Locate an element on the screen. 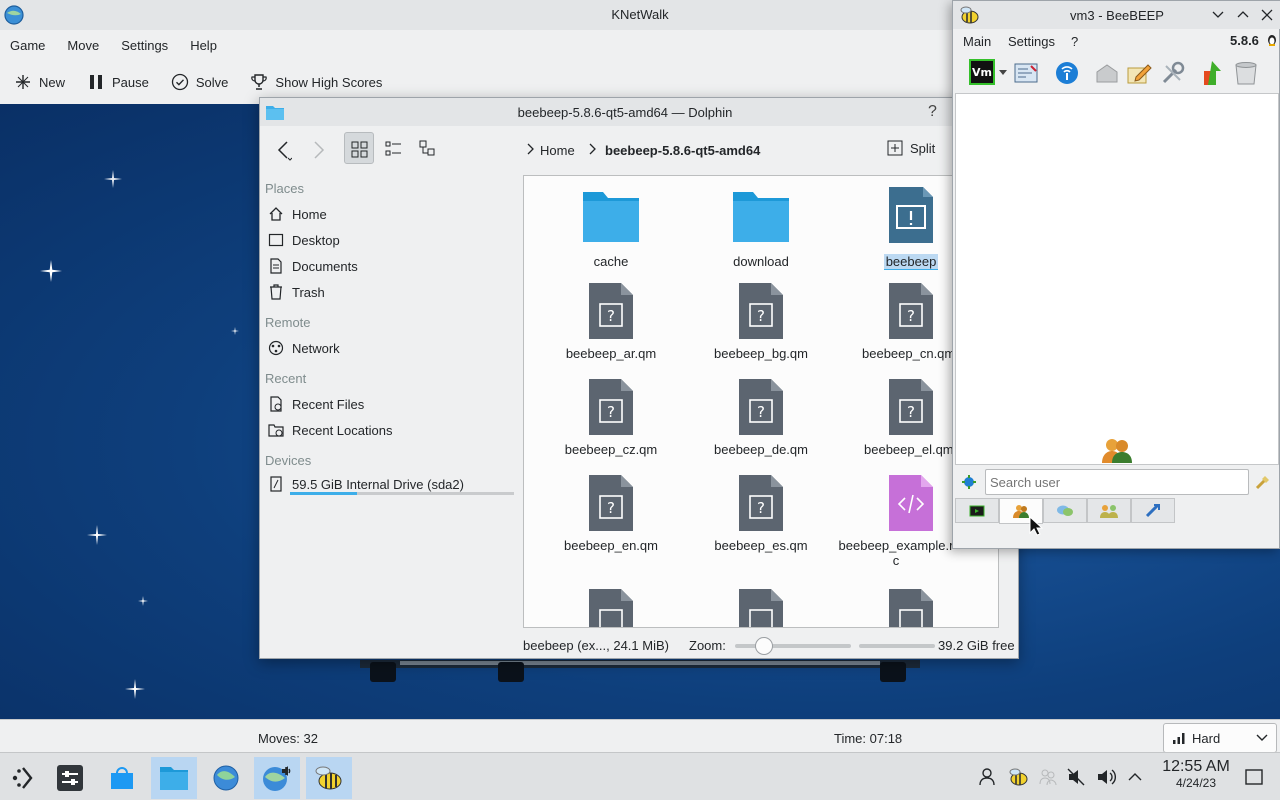 The height and width of the screenshot is (800, 1280). chevron-right-icon is located at coordinates (530, 149).